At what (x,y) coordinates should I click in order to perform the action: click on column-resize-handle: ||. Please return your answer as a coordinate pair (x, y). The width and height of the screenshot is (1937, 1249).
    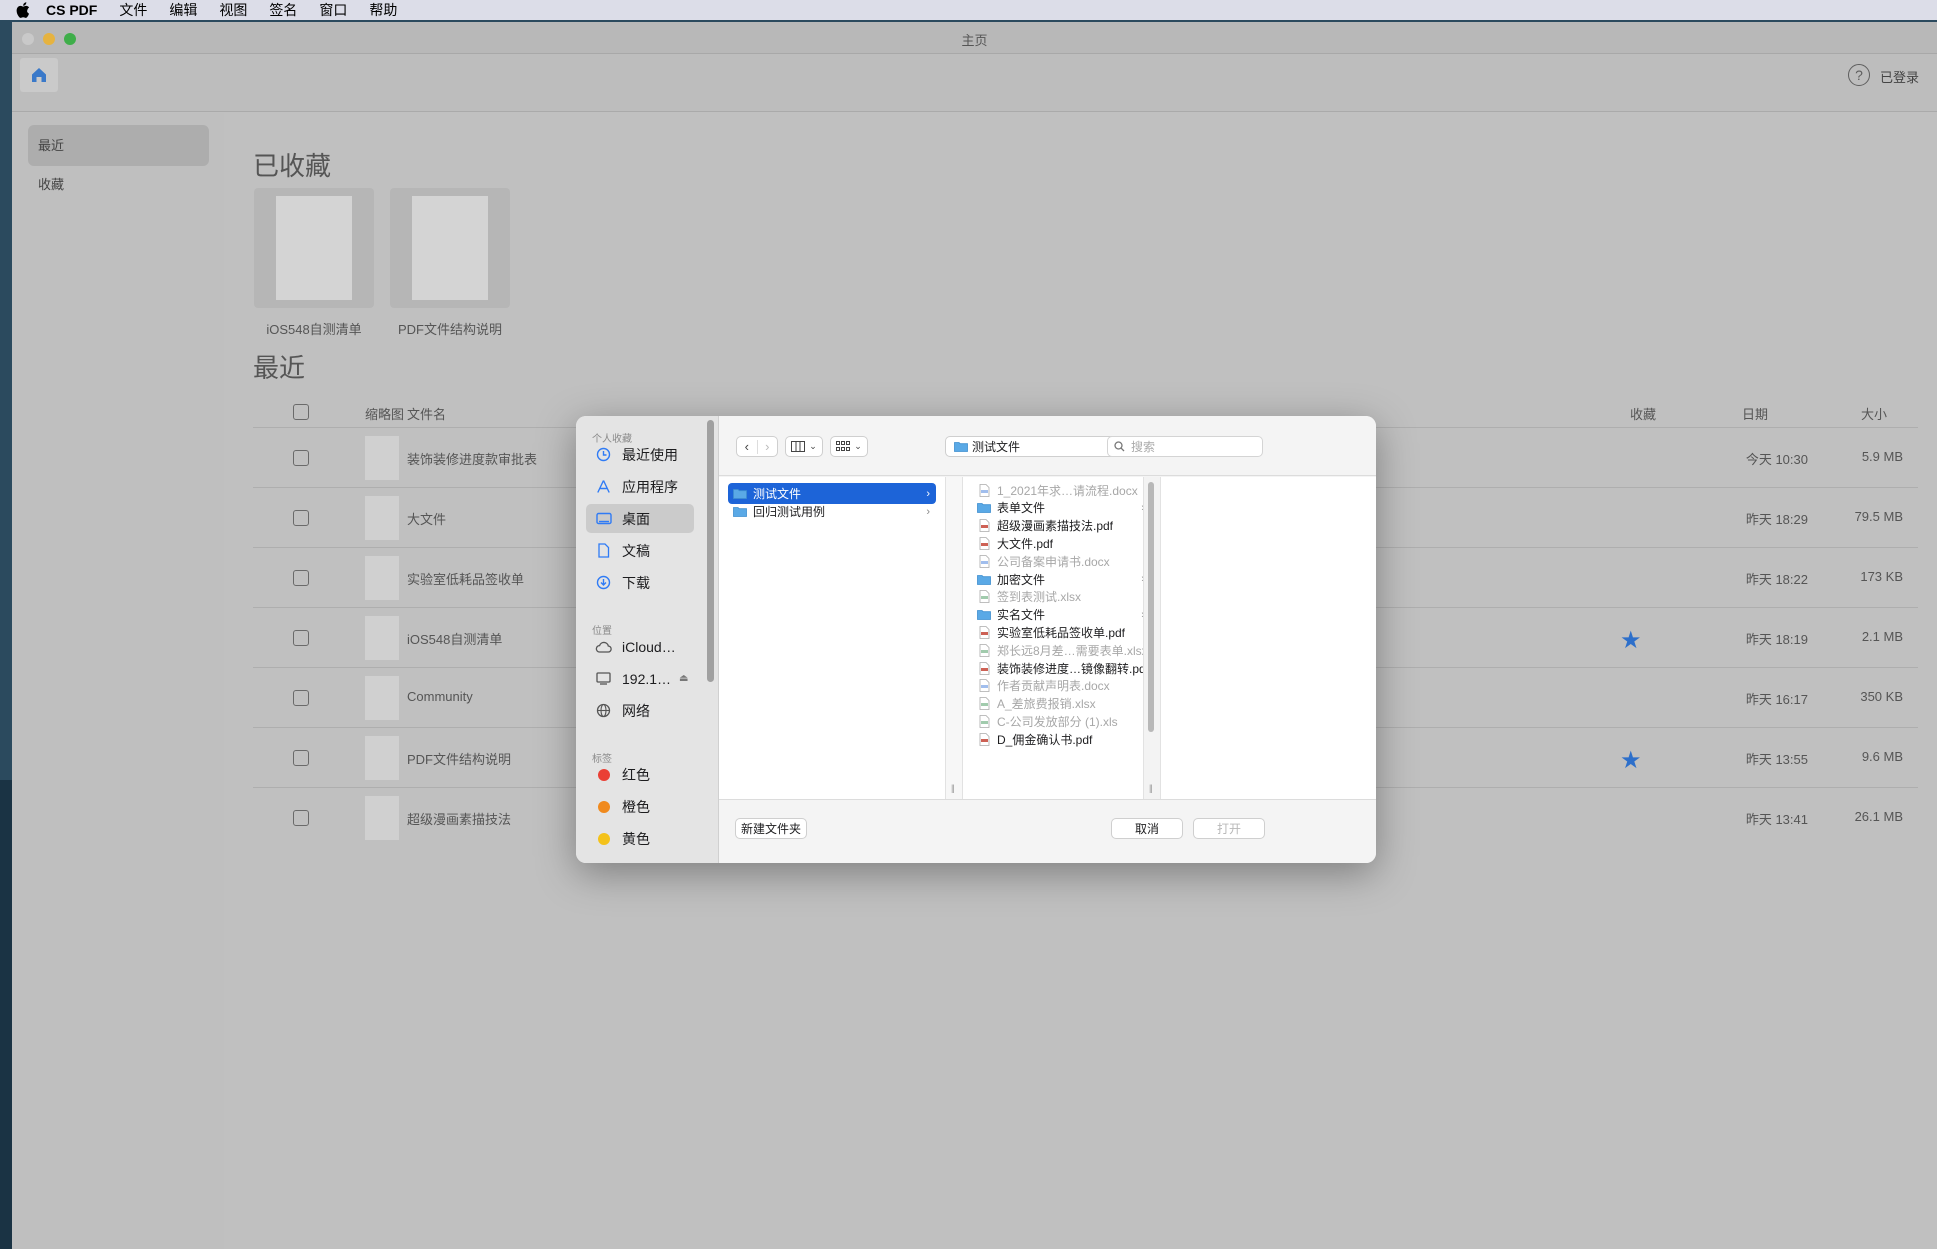
    Looking at the image, I should click on (954, 638).